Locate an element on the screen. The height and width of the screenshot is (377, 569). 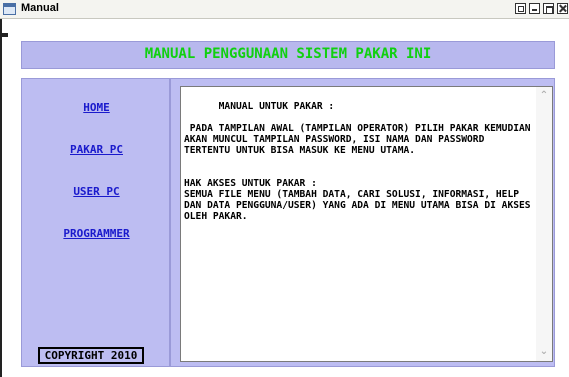
scroll-down-icon: ⌄ is located at coordinates (544, 352).